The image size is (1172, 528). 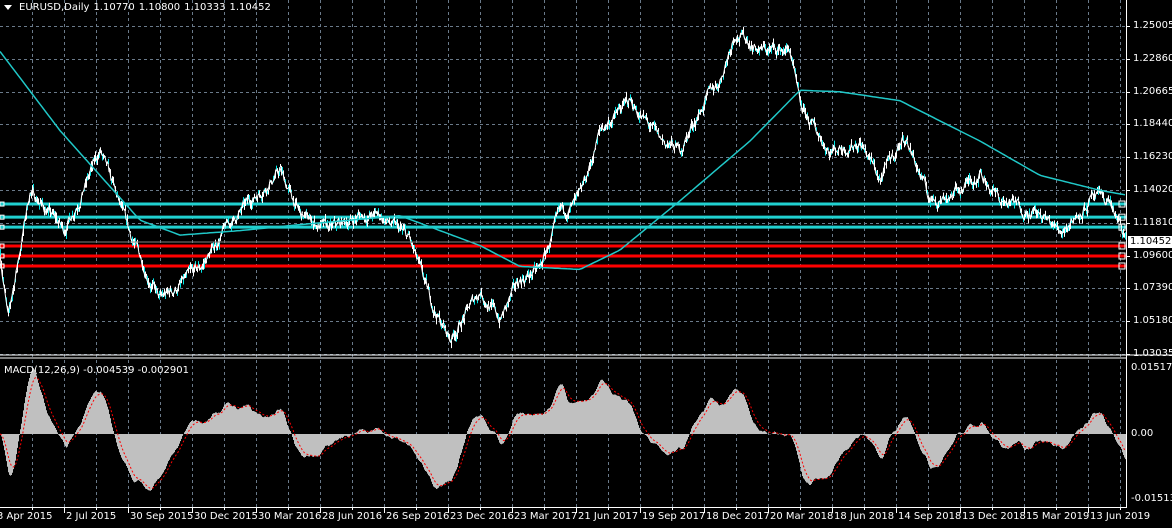 What do you see at coordinates (1152, 25) in the screenshot?
I see `price-axis-label: 1.25005` at bounding box center [1152, 25].